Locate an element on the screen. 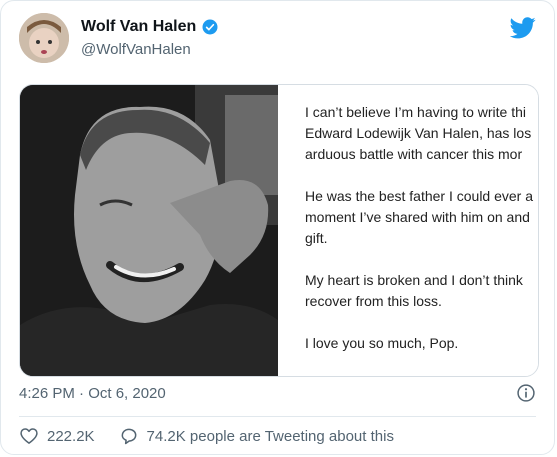 Image resolution: width=557 pixels, height=457 pixels. note-line: recover from this loss. is located at coordinates (373, 301).